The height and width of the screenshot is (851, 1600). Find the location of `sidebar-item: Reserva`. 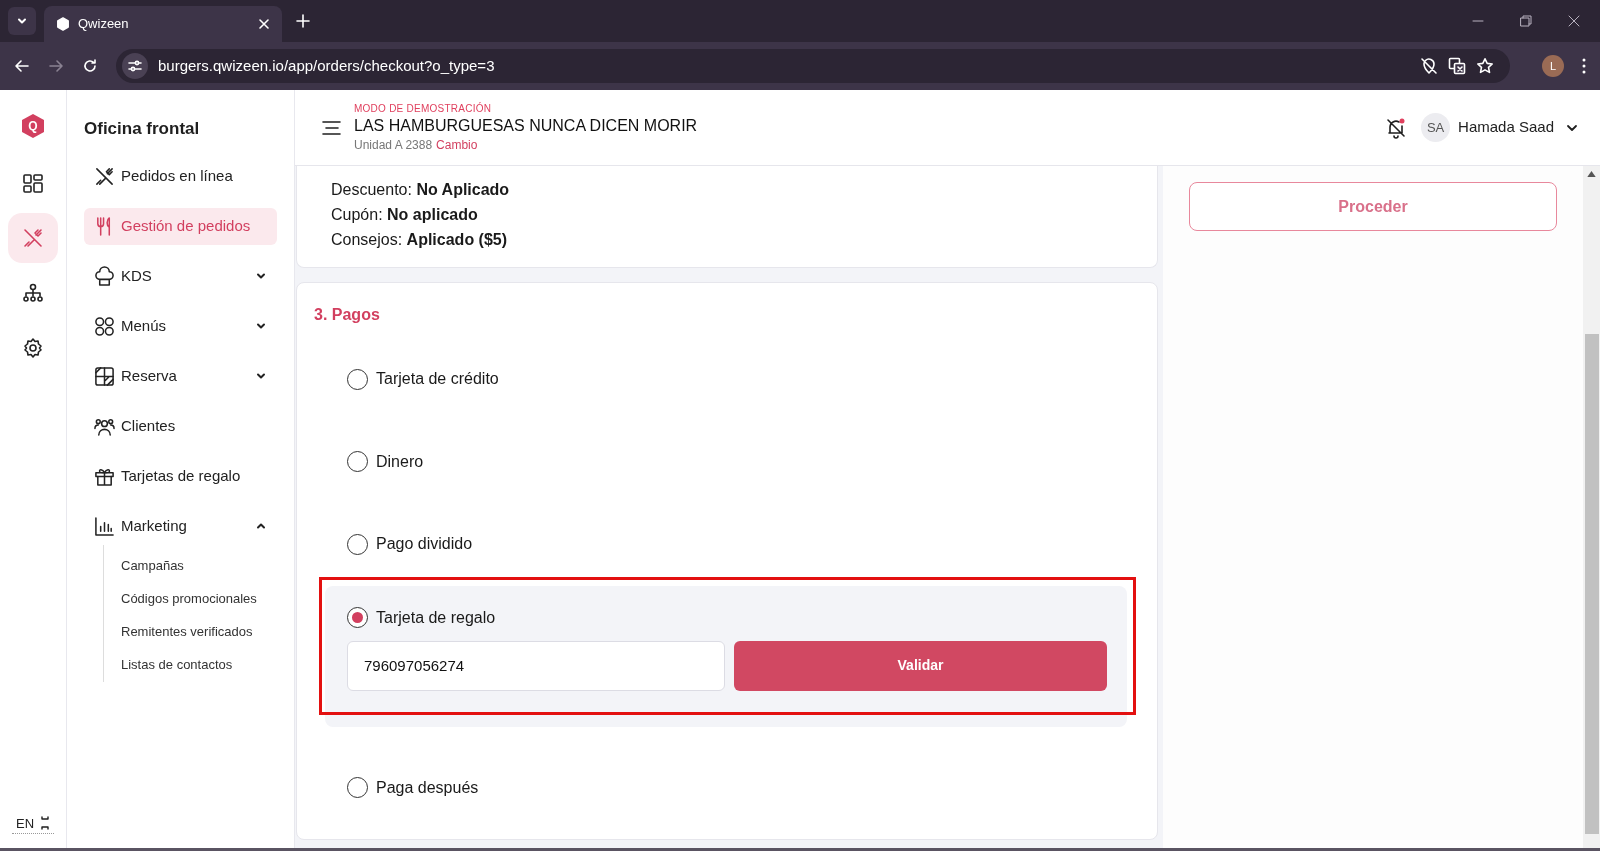

sidebar-item: Reserva is located at coordinates (180, 376).